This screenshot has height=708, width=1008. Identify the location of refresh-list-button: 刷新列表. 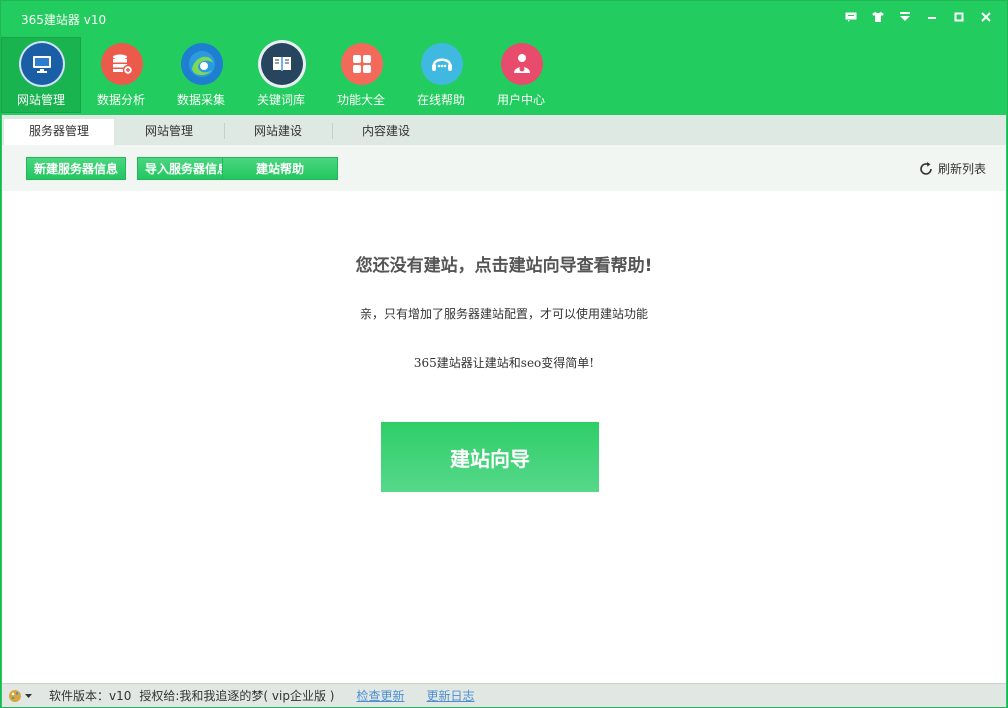
(952, 168).